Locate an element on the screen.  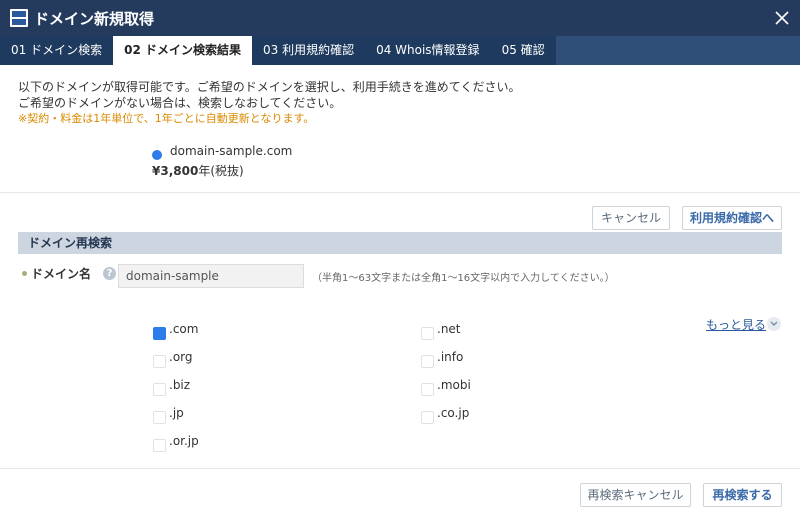
tld-checkbox-biz is located at coordinates (159, 389).